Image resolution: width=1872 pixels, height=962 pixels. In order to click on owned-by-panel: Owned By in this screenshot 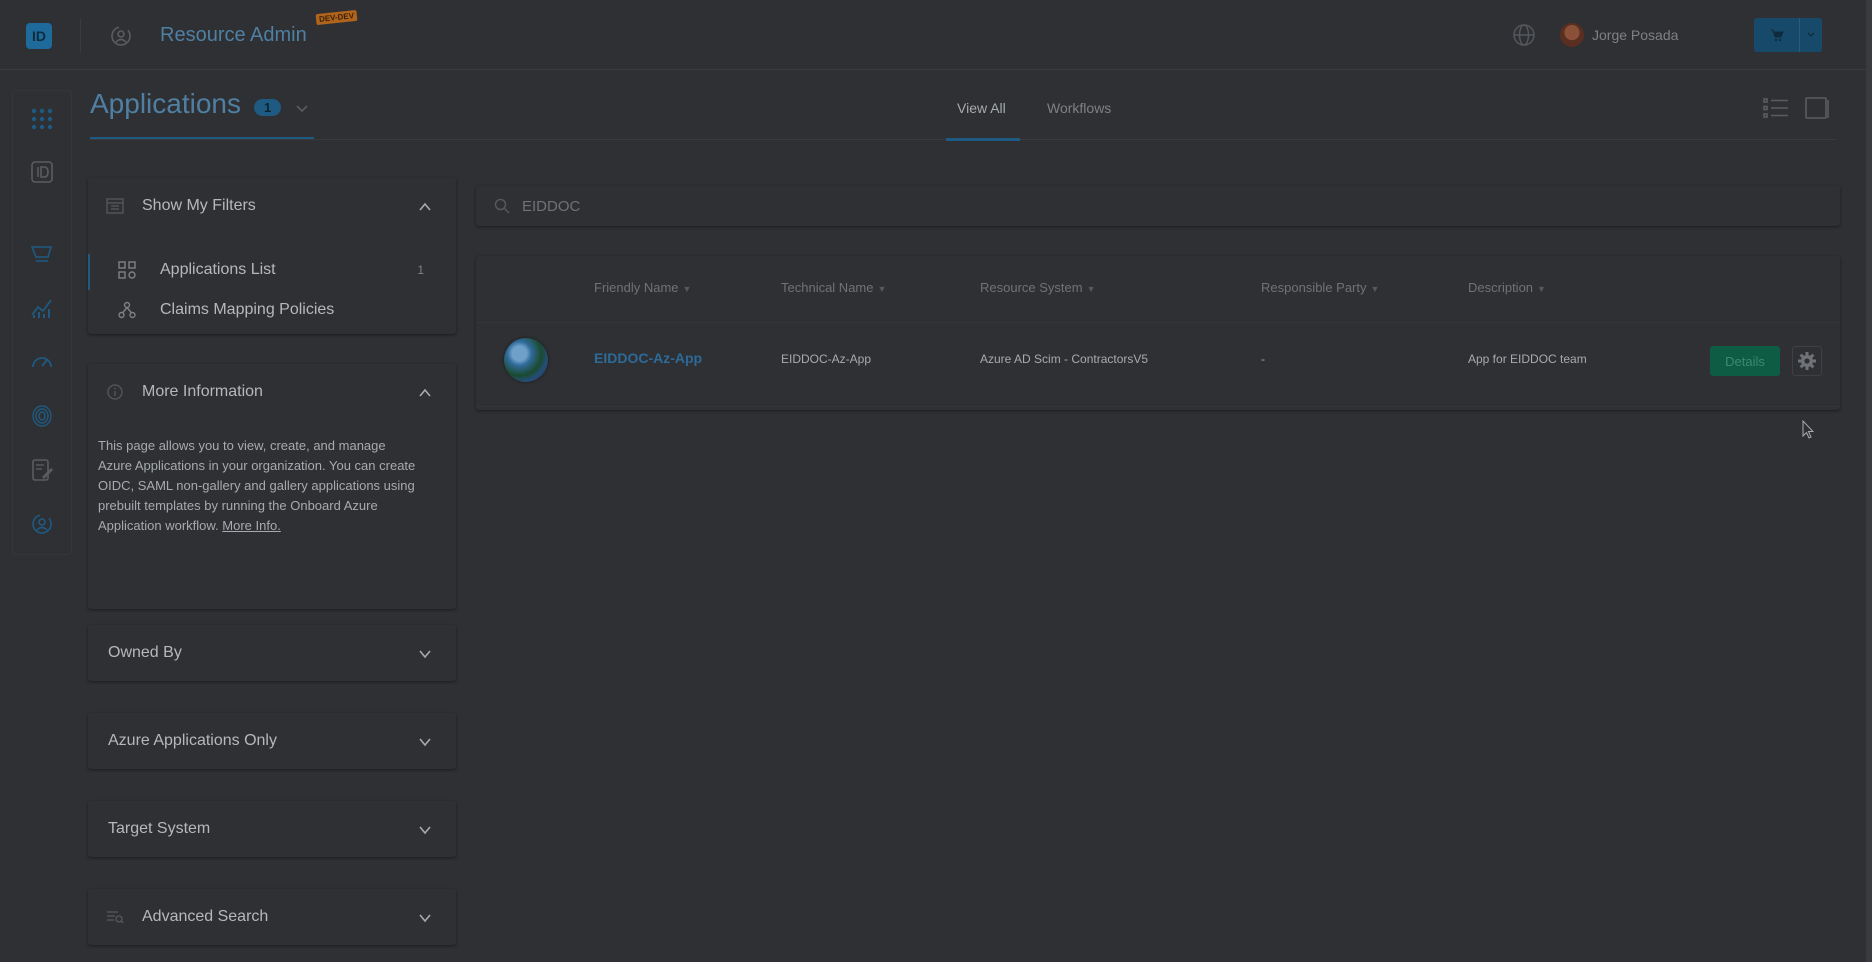, I will do `click(272, 653)`.